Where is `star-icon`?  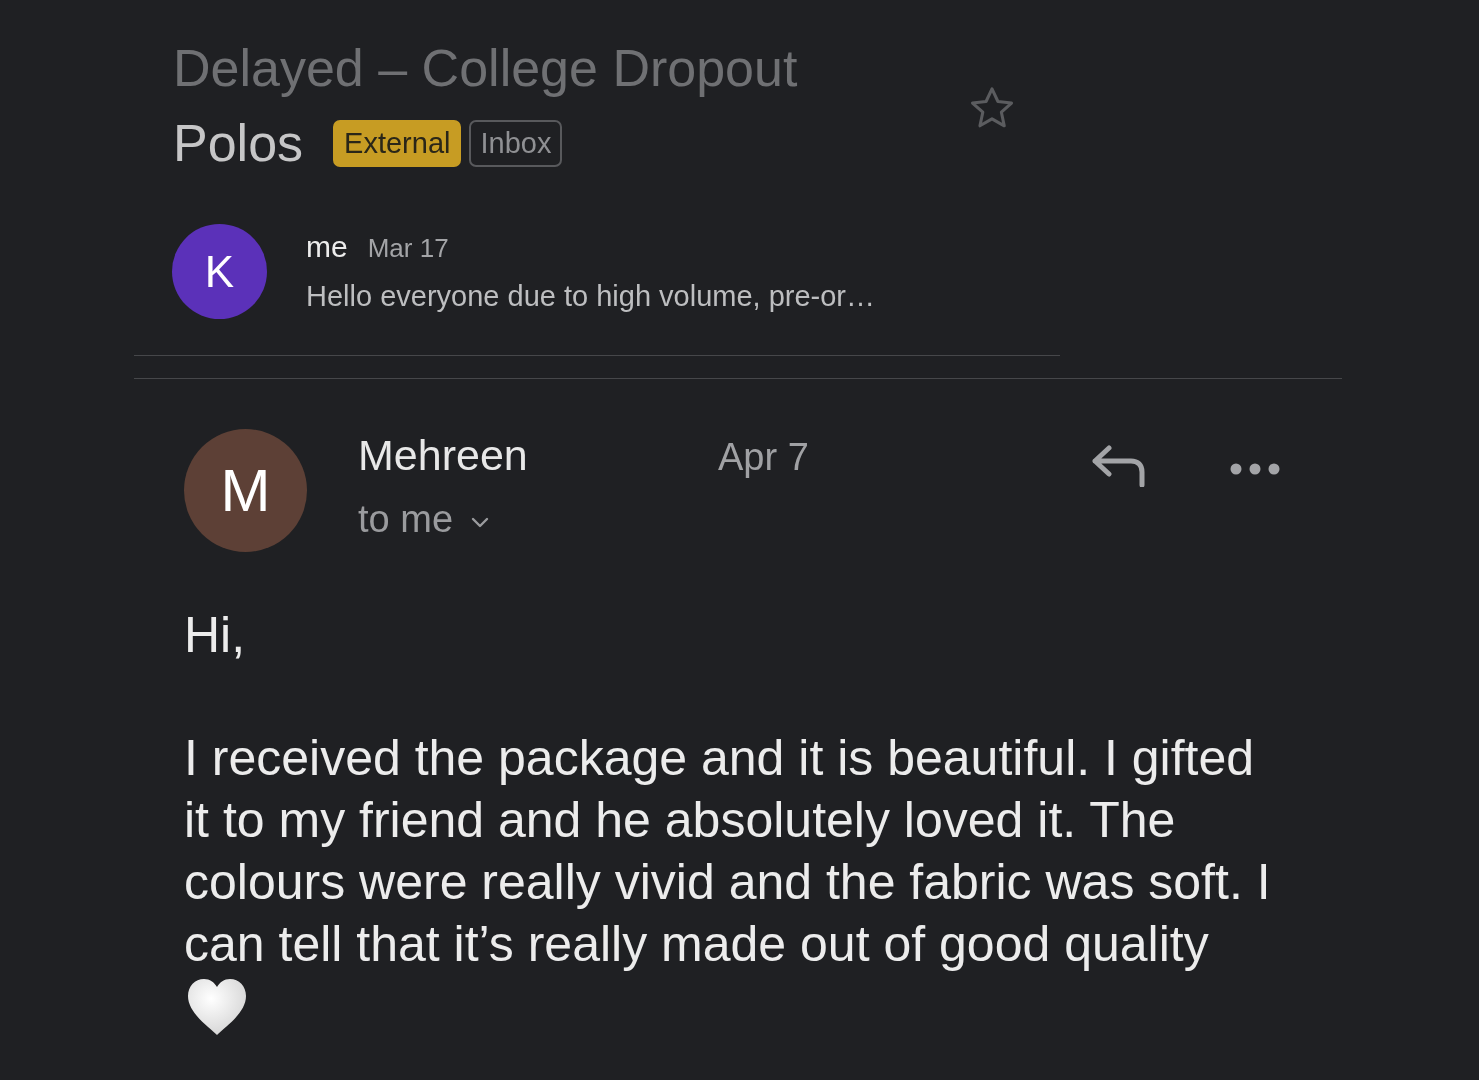
star-icon is located at coordinates (992, 108).